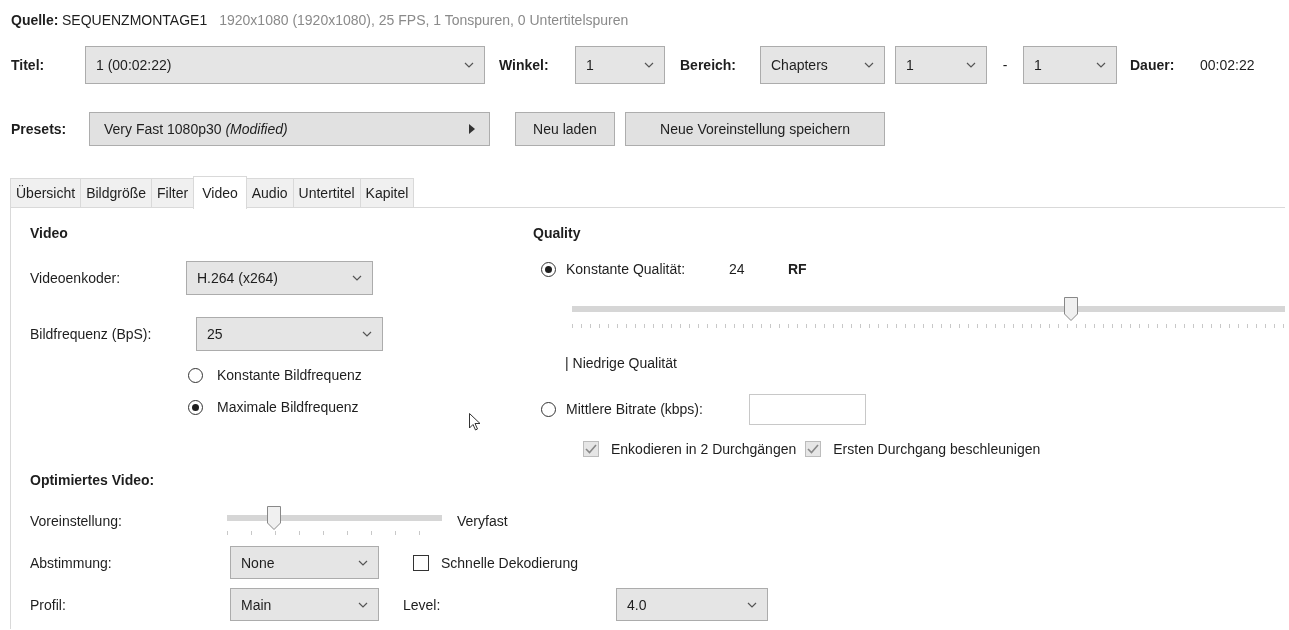 This screenshot has width=1289, height=630. I want to click on framerate-dropdown: 25, so click(289, 334).